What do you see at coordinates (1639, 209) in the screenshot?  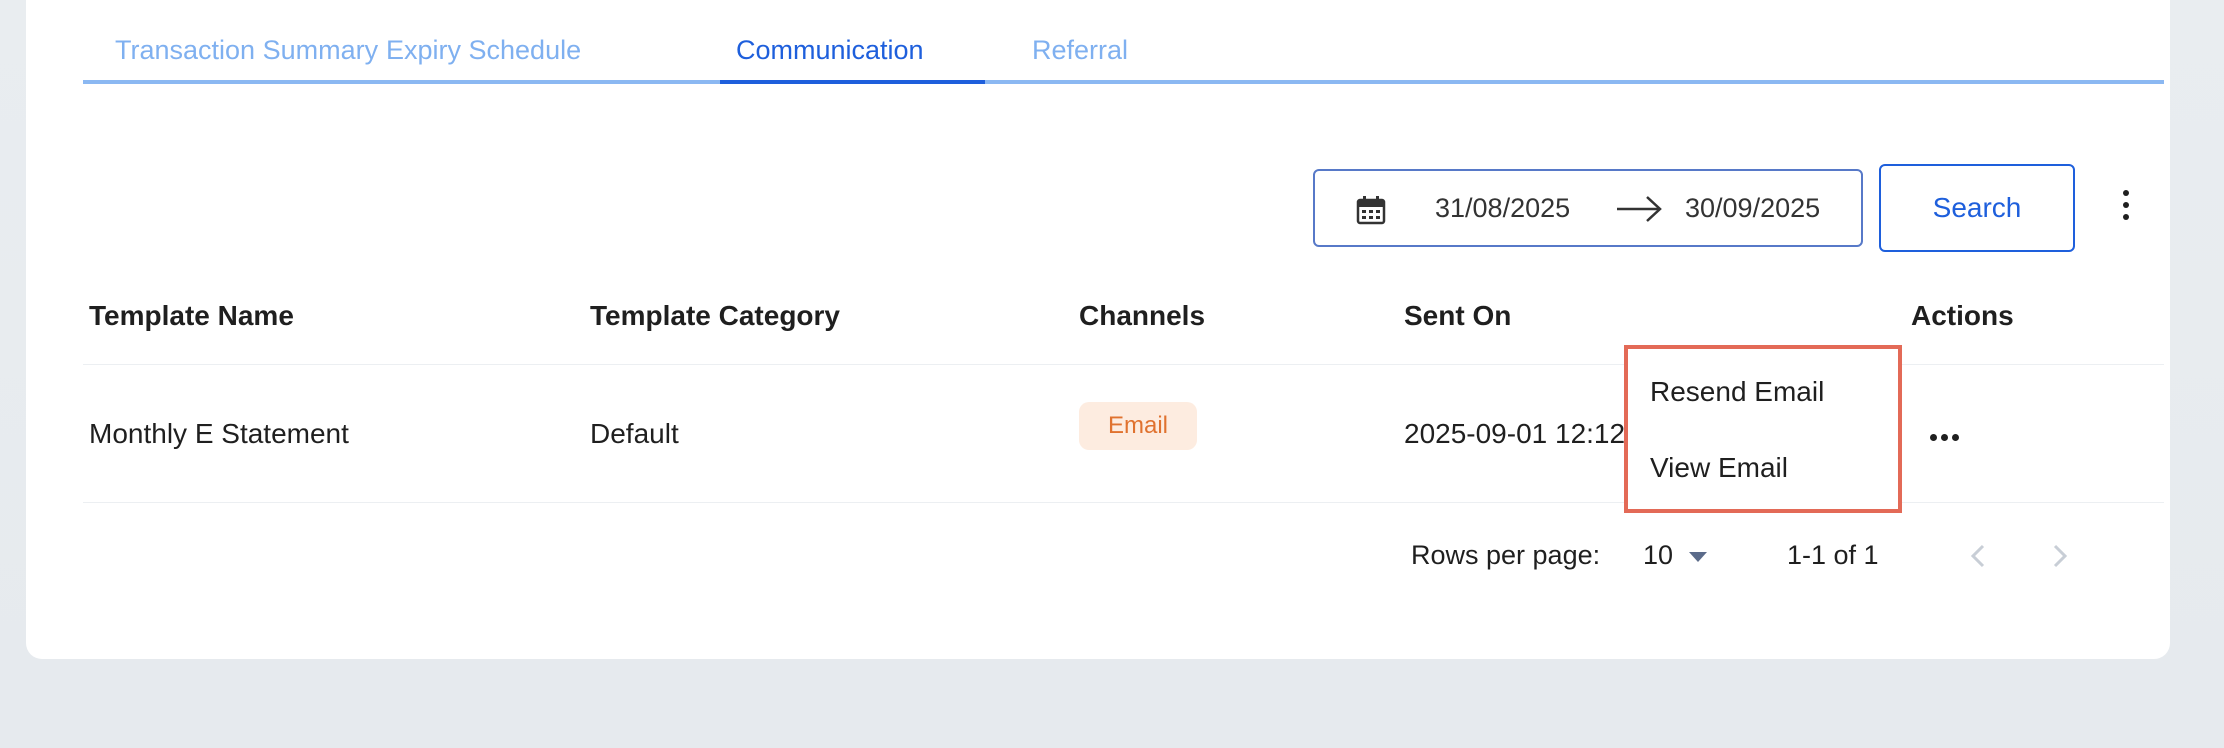 I see `arrow-right-icon` at bounding box center [1639, 209].